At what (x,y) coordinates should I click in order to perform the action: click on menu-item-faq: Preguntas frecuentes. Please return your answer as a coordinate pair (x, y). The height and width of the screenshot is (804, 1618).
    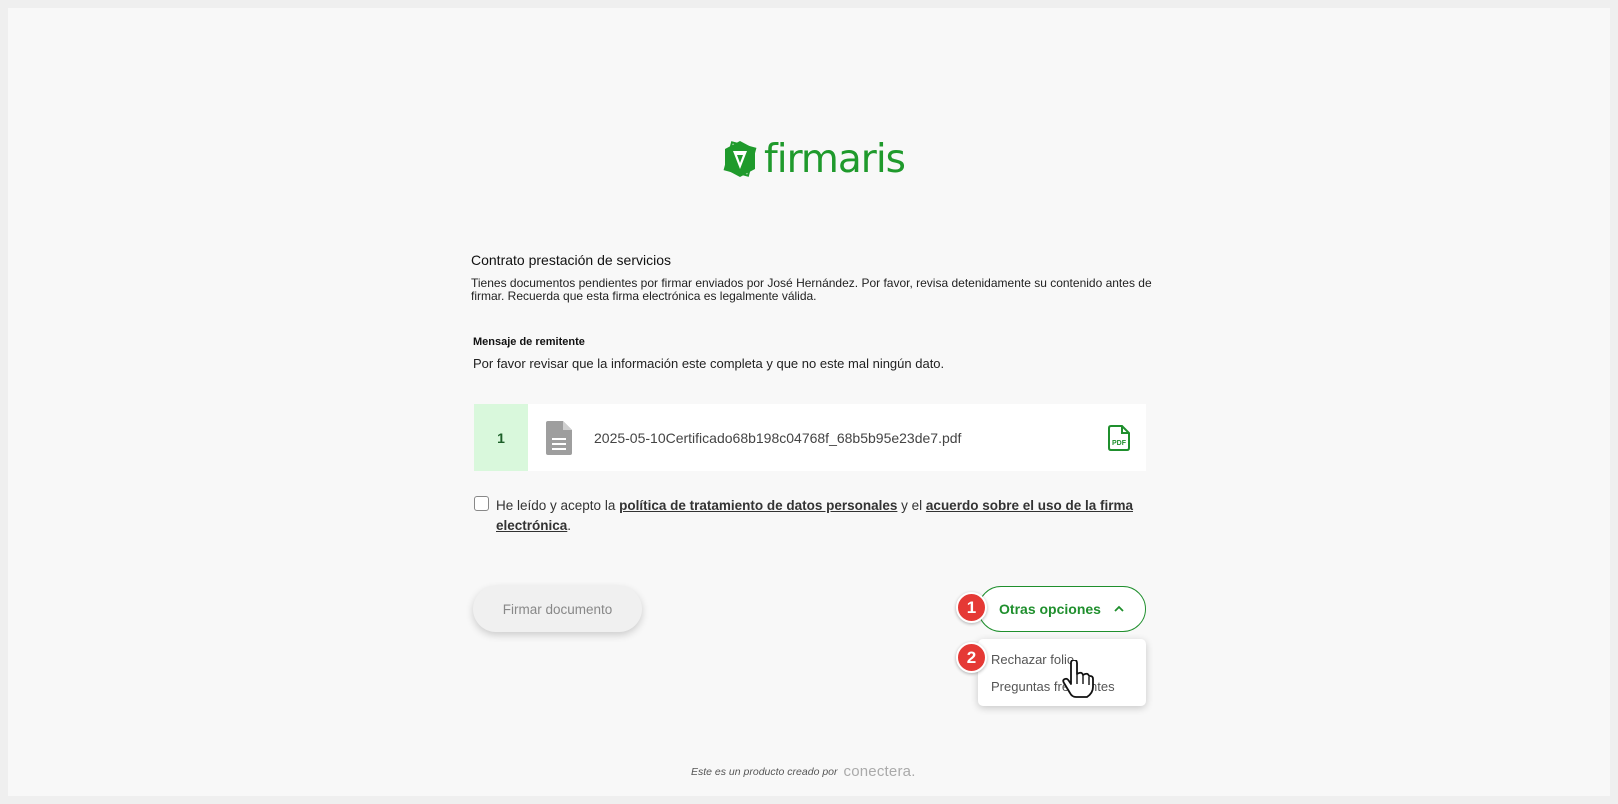
    Looking at the image, I should click on (1053, 686).